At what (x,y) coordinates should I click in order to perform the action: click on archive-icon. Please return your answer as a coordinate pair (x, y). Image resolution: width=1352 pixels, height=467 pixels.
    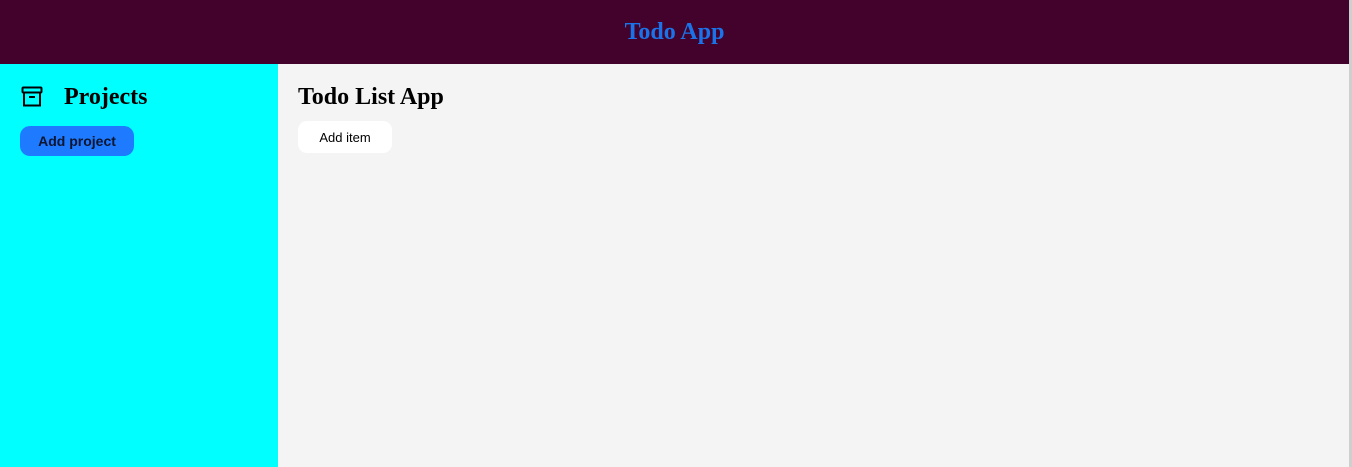
    Looking at the image, I should click on (32, 97).